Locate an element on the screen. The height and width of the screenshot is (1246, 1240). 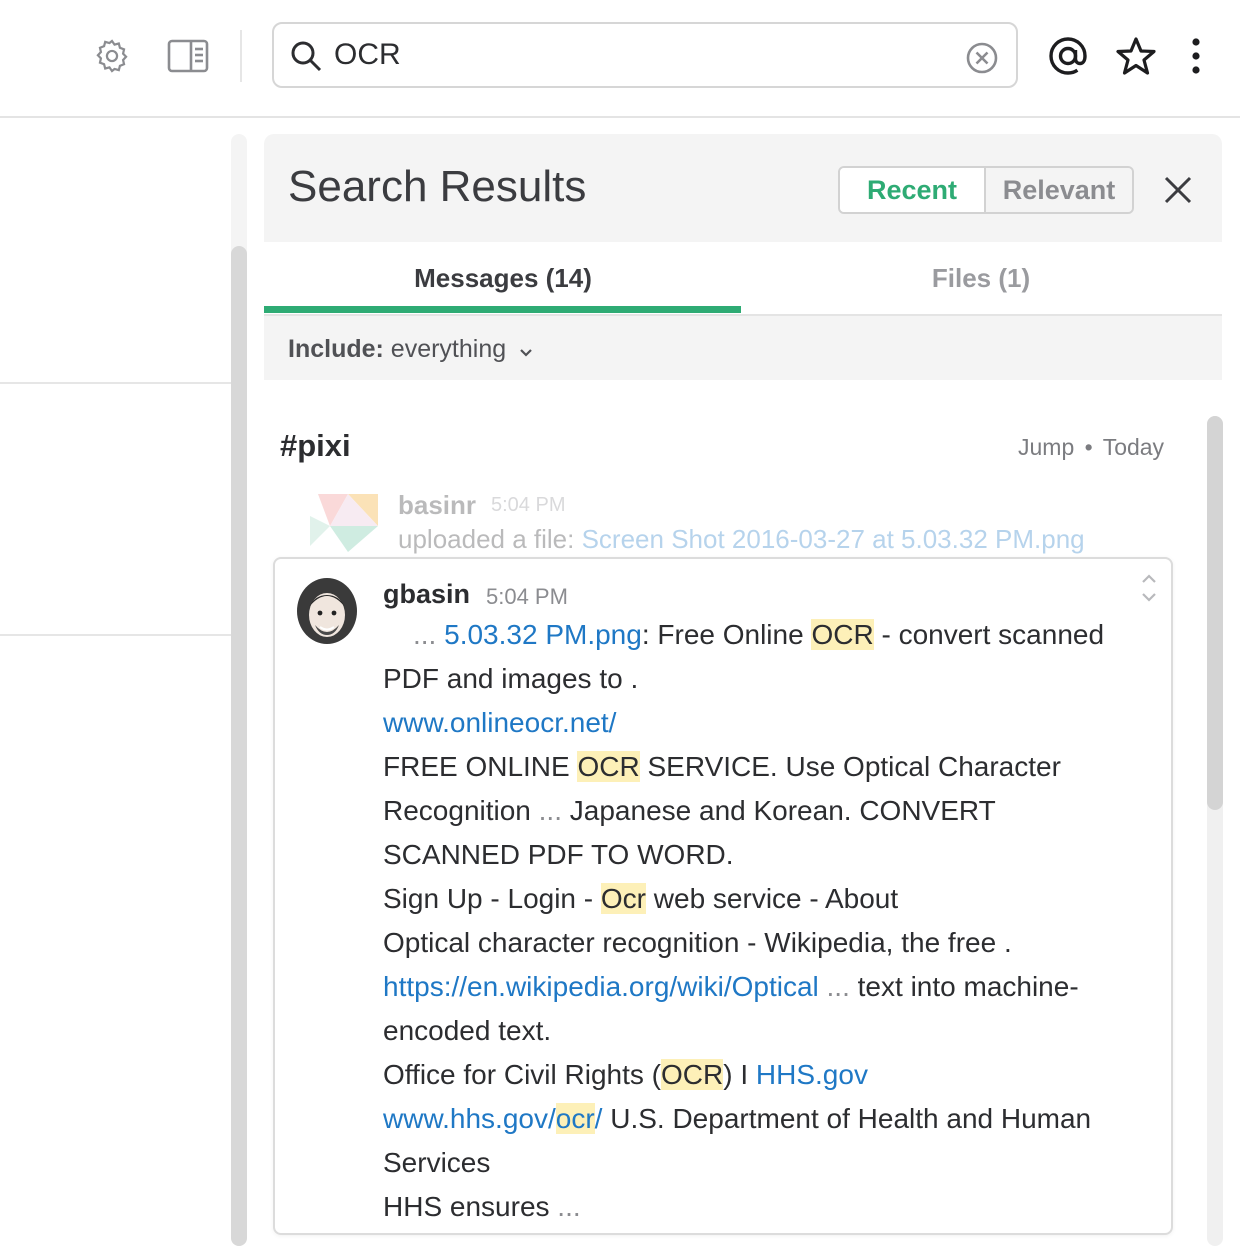
url-link: https://en.wikipedia.org/wiki/Optical is located at coordinates (601, 986).